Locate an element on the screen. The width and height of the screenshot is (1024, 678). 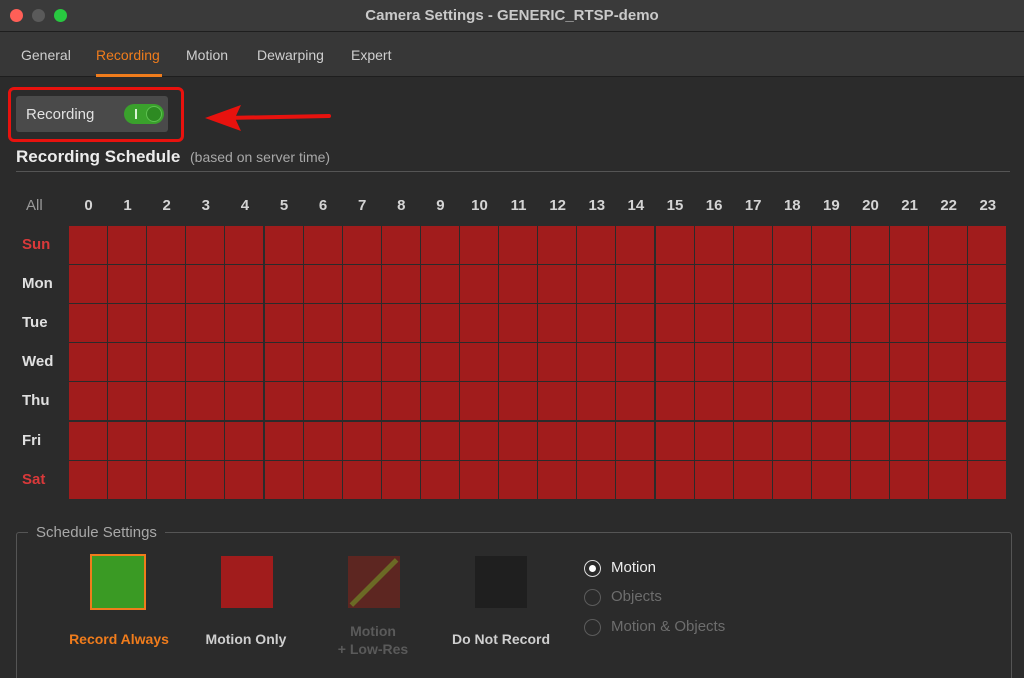
record-always-swatch is located at coordinates (118, 582).